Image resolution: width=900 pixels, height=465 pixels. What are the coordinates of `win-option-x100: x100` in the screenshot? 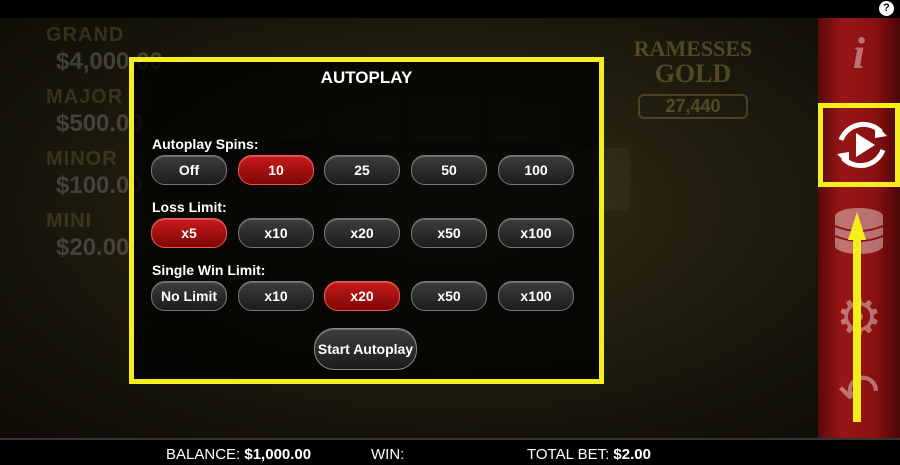 It's located at (536, 296).